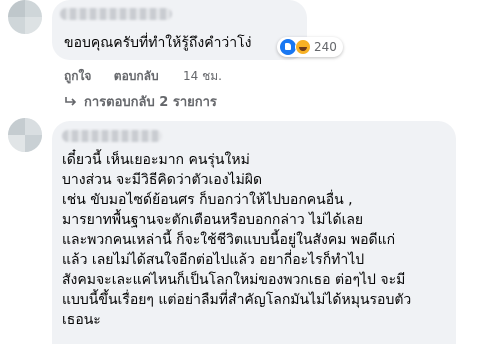 Image resolution: width=500 pixels, height=344 pixels. What do you see at coordinates (81, 320) in the screenshot?
I see `comment-line: เธอนะ` at bounding box center [81, 320].